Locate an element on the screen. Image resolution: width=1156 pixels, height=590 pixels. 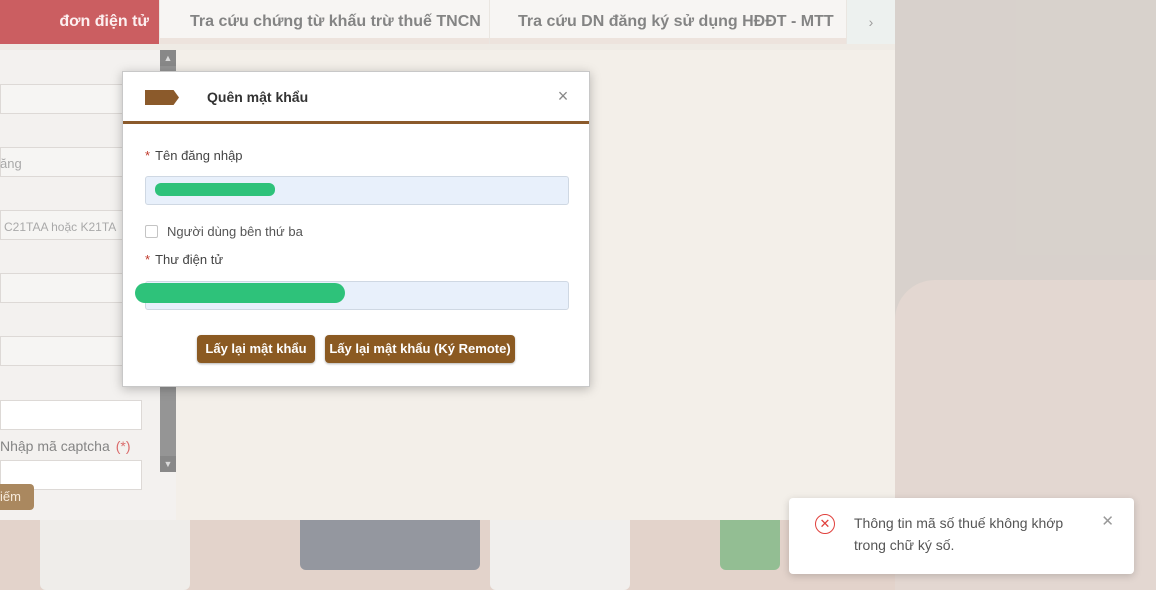
third-party-label: Người dùng bên thứ ba is located at coordinates (235, 231).